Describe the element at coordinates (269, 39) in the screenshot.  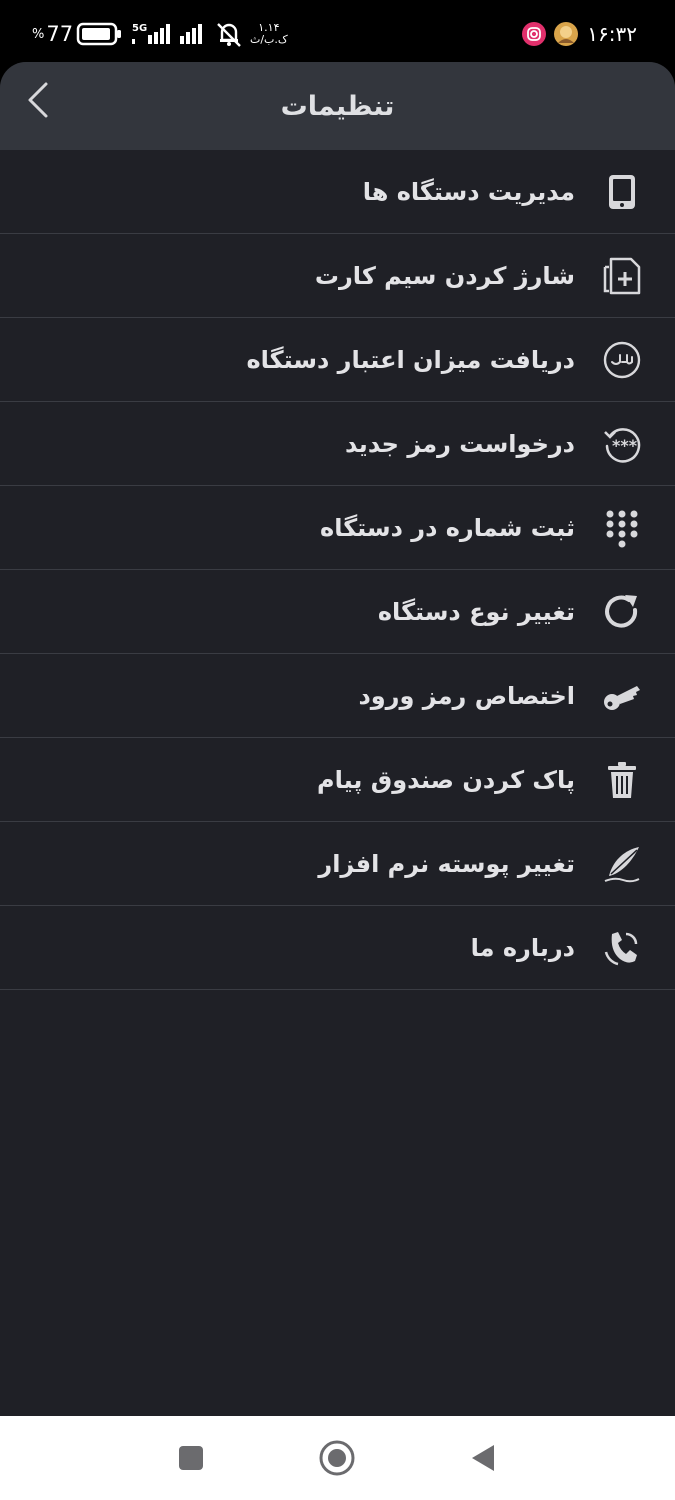
I see `speed-unit: ک.ب/ث` at that location.